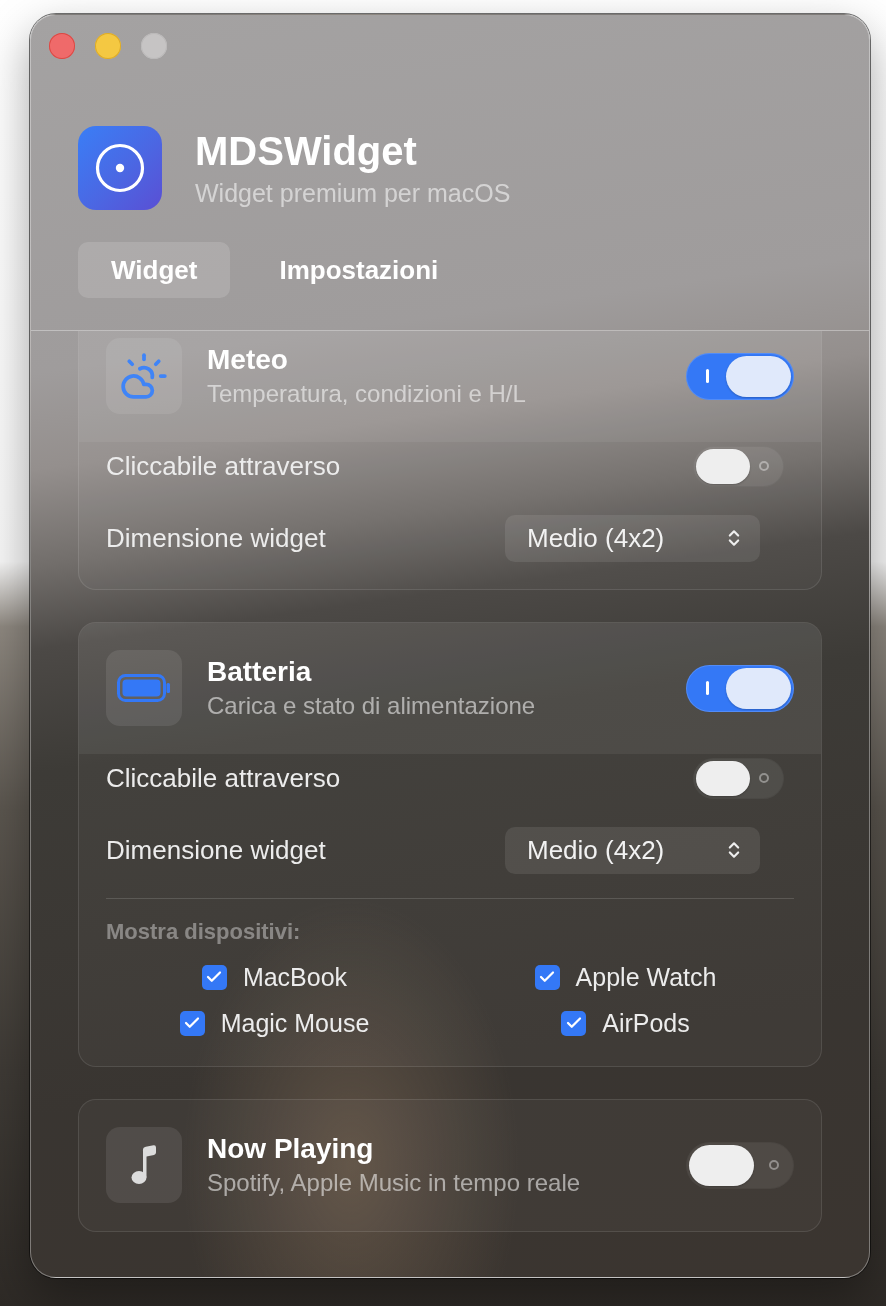  I want to click on widget-title: Batteria, so click(259, 672).